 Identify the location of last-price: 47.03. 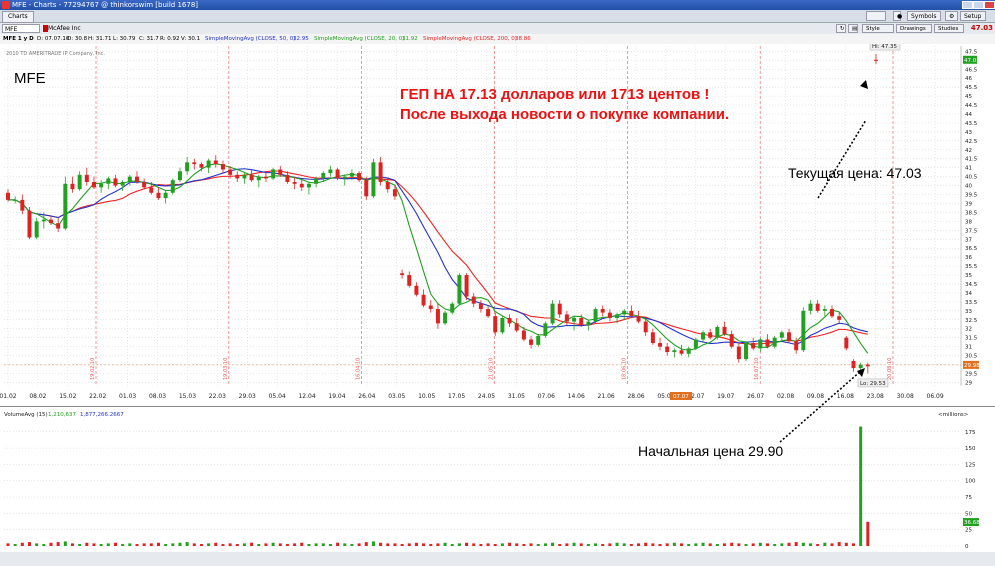
(981, 28).